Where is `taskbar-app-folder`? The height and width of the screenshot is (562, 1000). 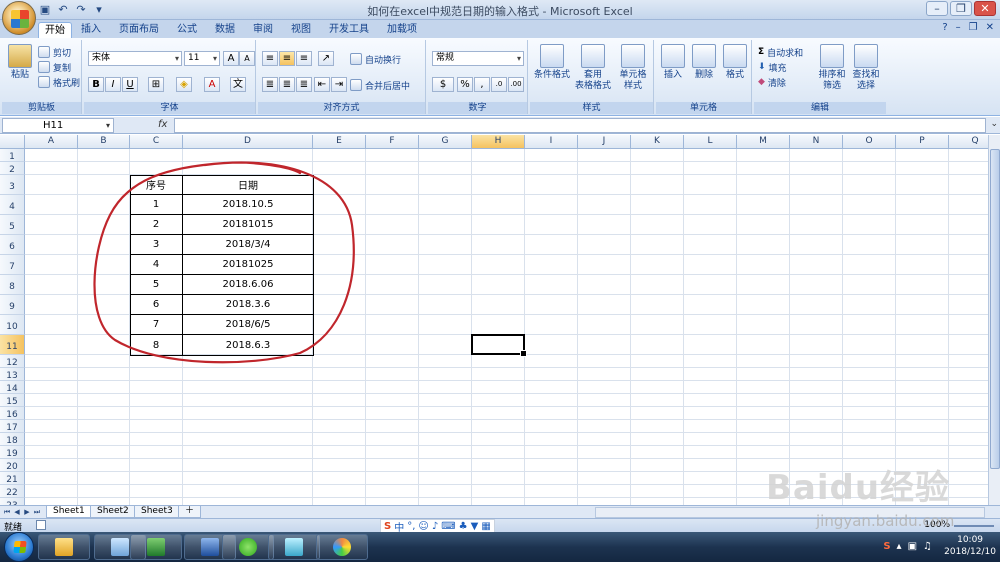
taskbar-app-folder is located at coordinates (64, 547).